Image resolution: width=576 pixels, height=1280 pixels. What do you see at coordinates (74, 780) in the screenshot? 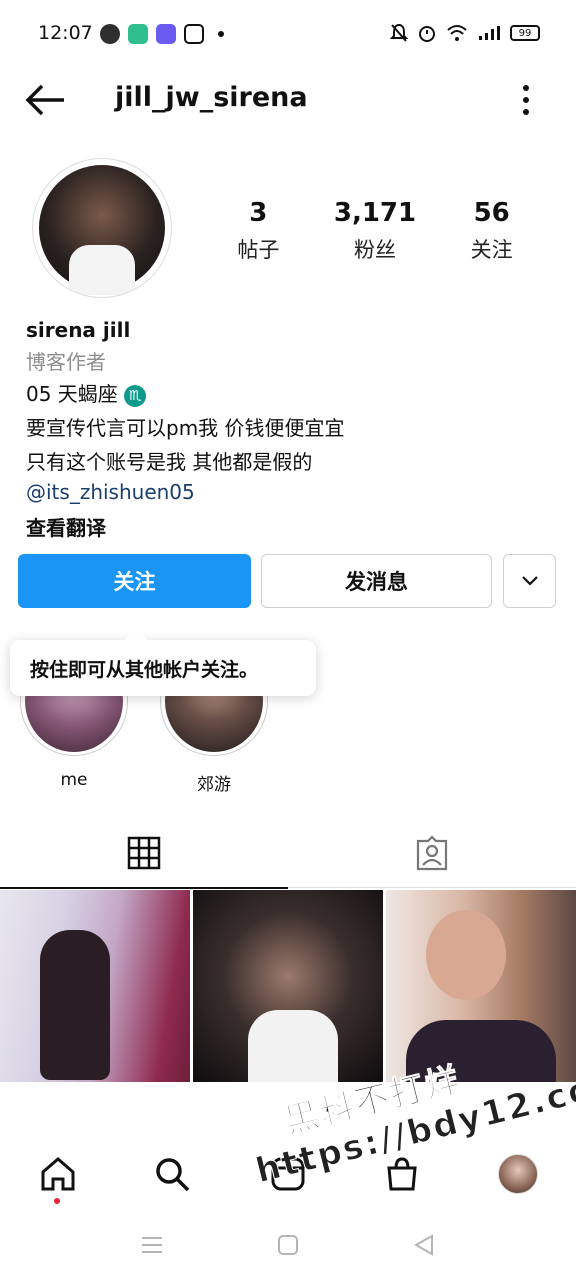
I see `highlight-label: me` at bounding box center [74, 780].